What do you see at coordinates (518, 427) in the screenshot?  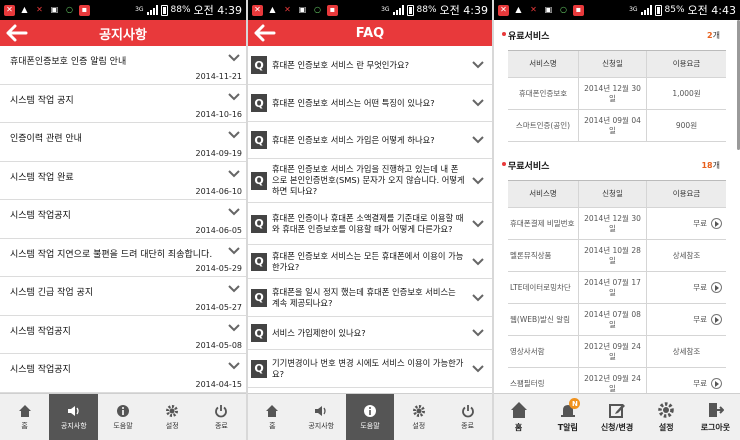 I see `nav-label: 홈` at bounding box center [518, 427].